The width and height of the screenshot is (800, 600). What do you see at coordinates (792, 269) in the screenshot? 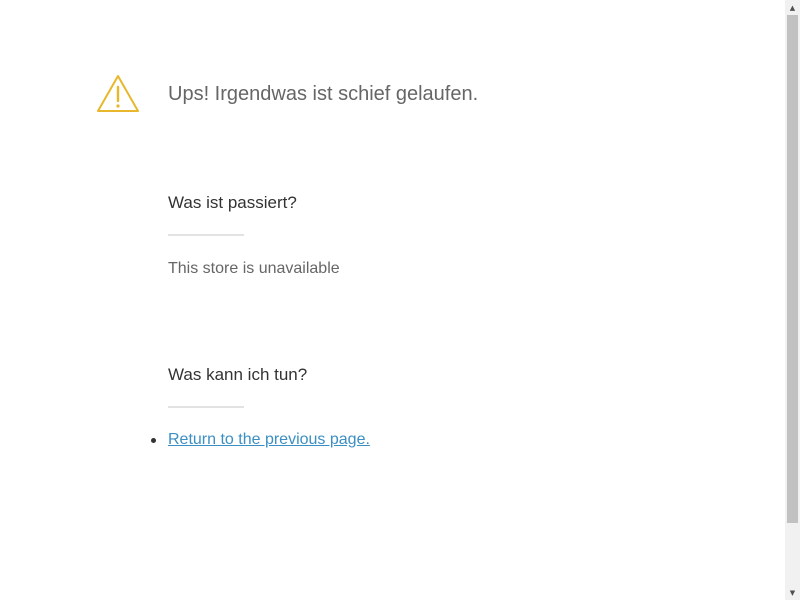
I see `scrollbar-thumb` at bounding box center [792, 269].